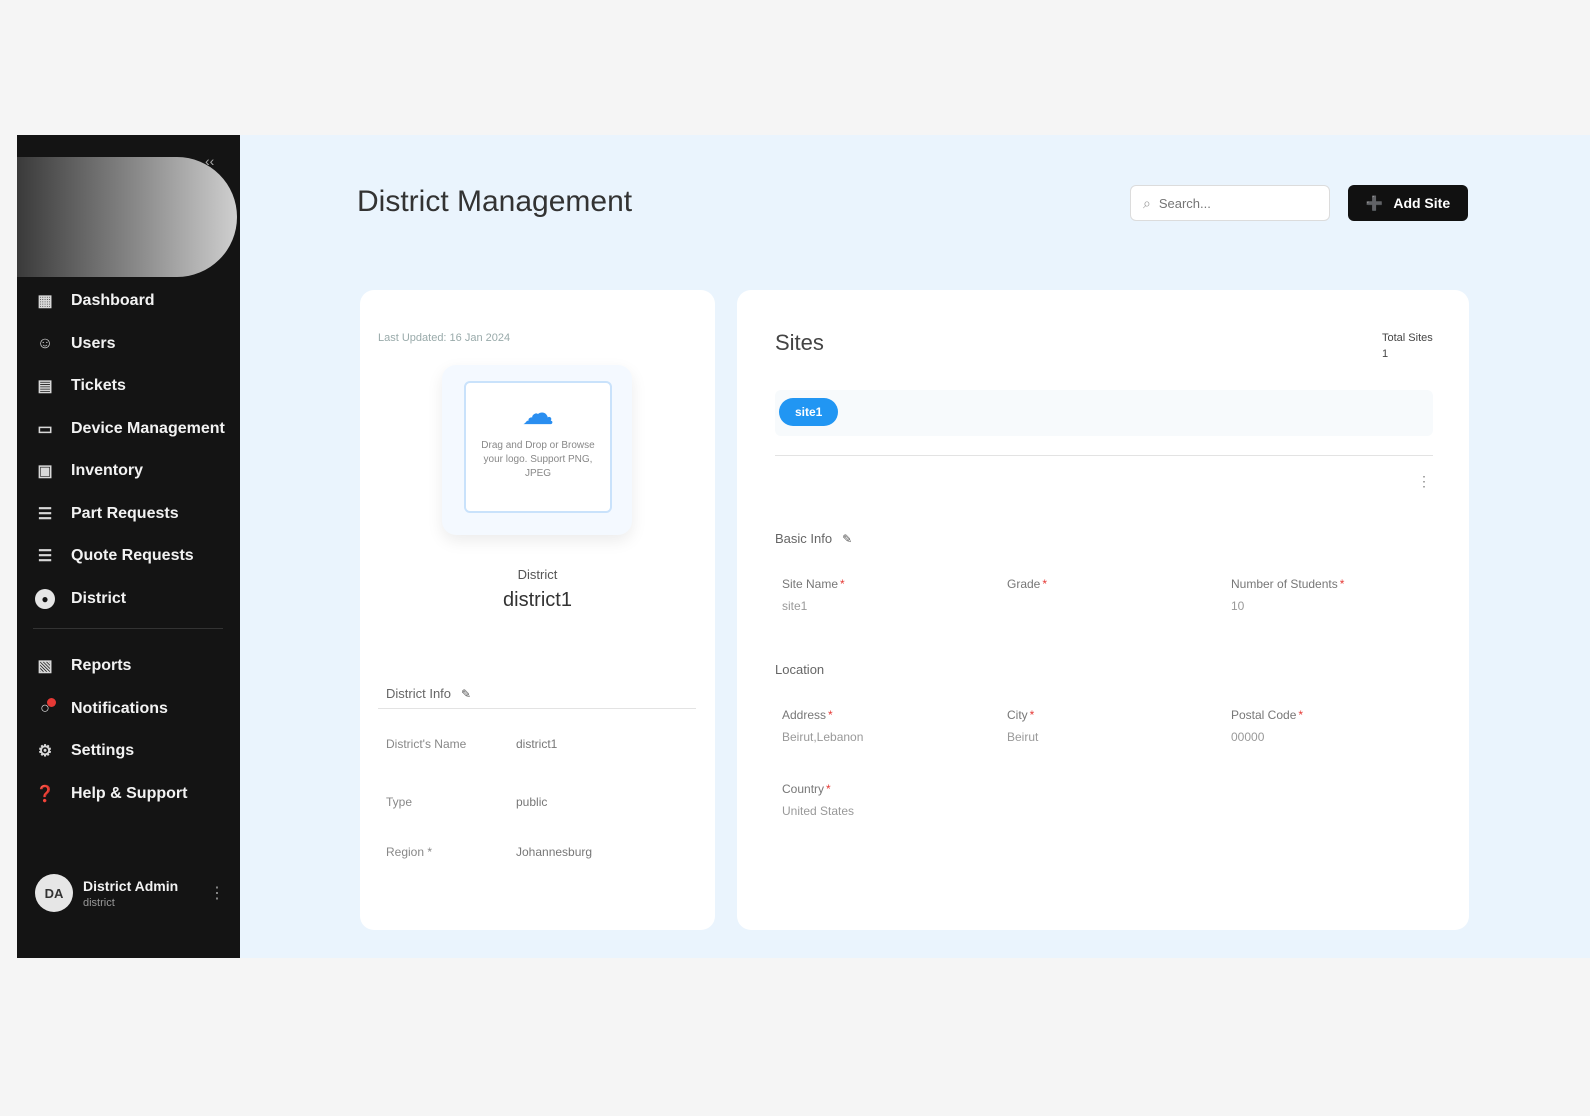 The height and width of the screenshot is (1116, 1590). What do you see at coordinates (1267, 726) in the screenshot?
I see `field-postal-code: Postal Code * 00000` at bounding box center [1267, 726].